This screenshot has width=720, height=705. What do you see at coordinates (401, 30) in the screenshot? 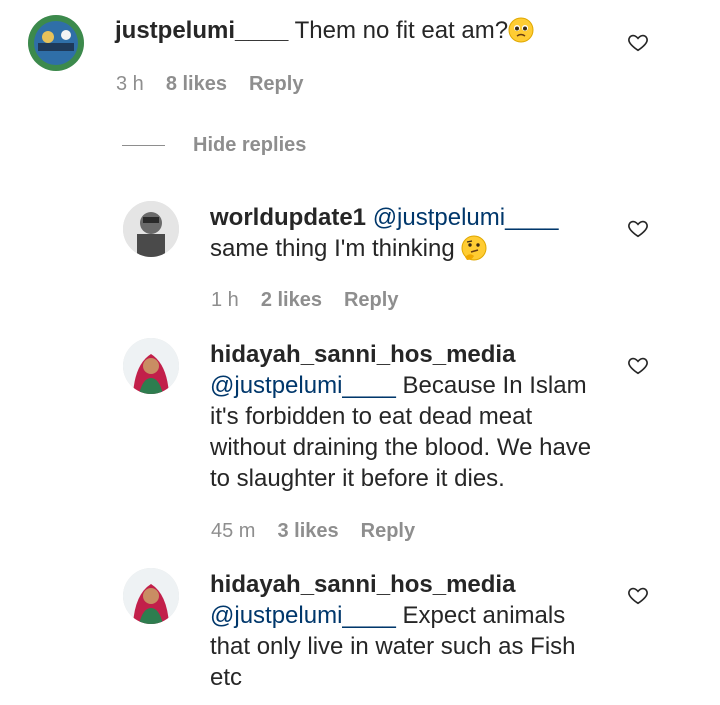
I see `comment-text: Them no fit eat am?` at bounding box center [401, 30].